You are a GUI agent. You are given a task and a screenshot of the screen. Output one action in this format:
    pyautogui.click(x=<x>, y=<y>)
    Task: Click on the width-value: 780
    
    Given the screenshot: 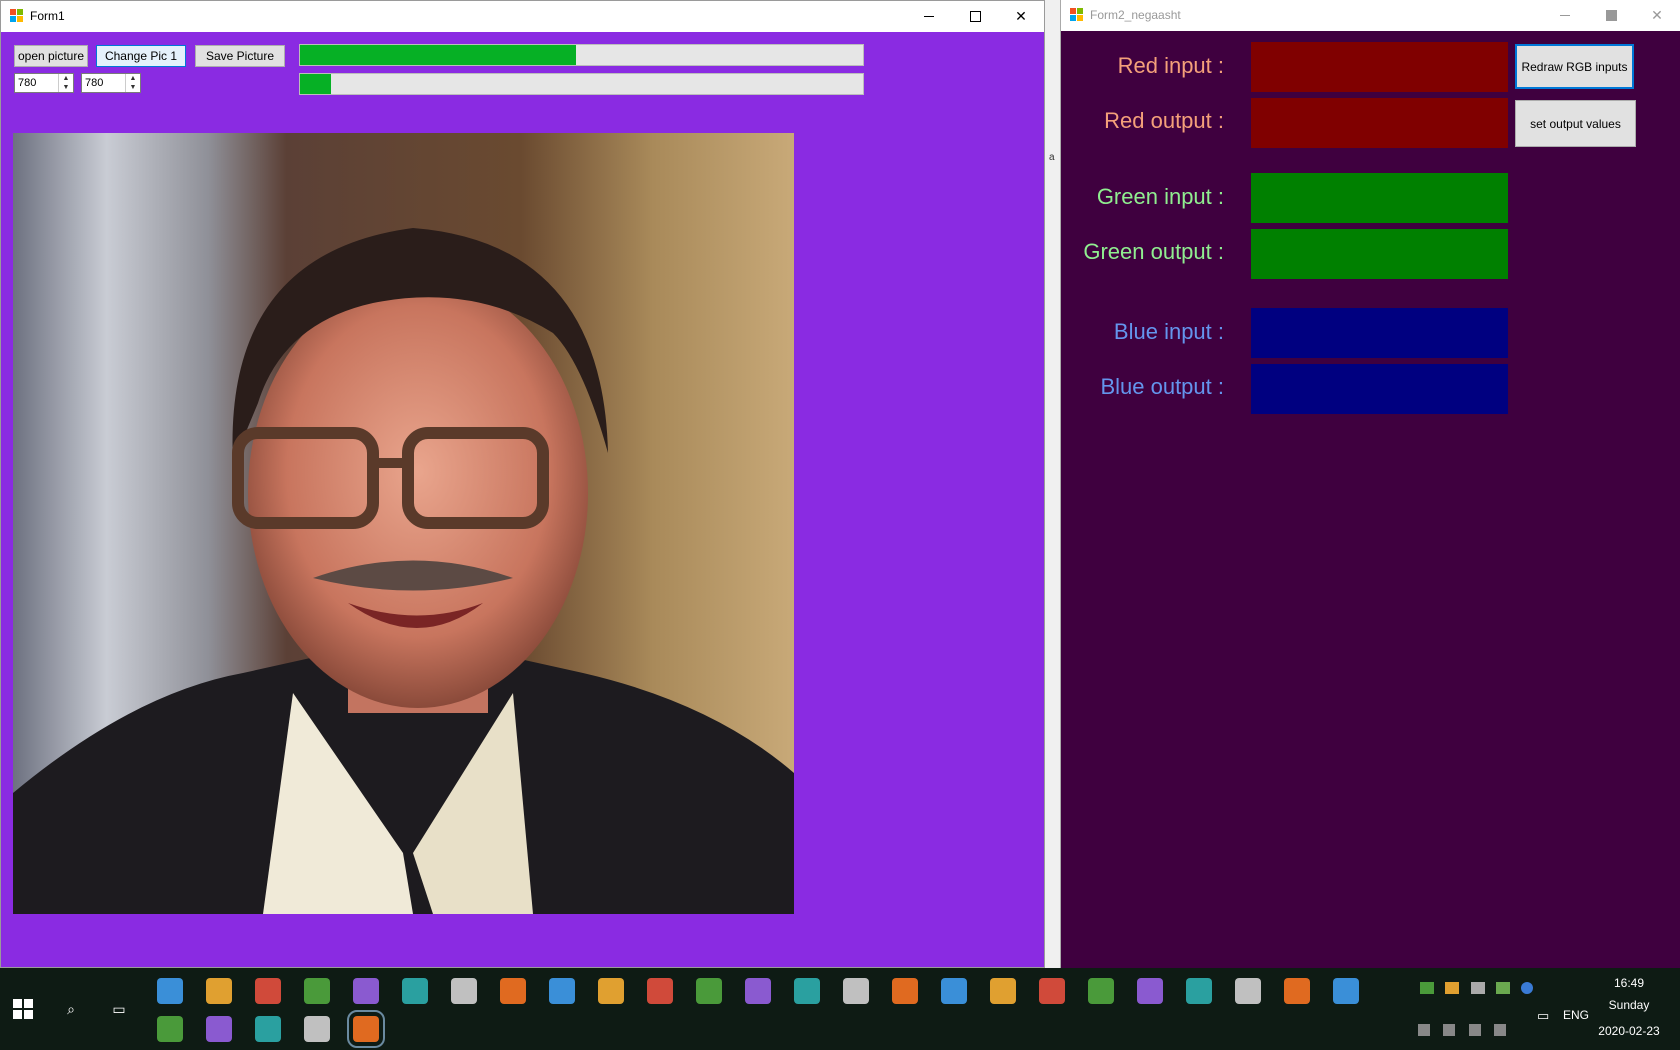 What is the action you would take?
    pyautogui.click(x=27, y=83)
    